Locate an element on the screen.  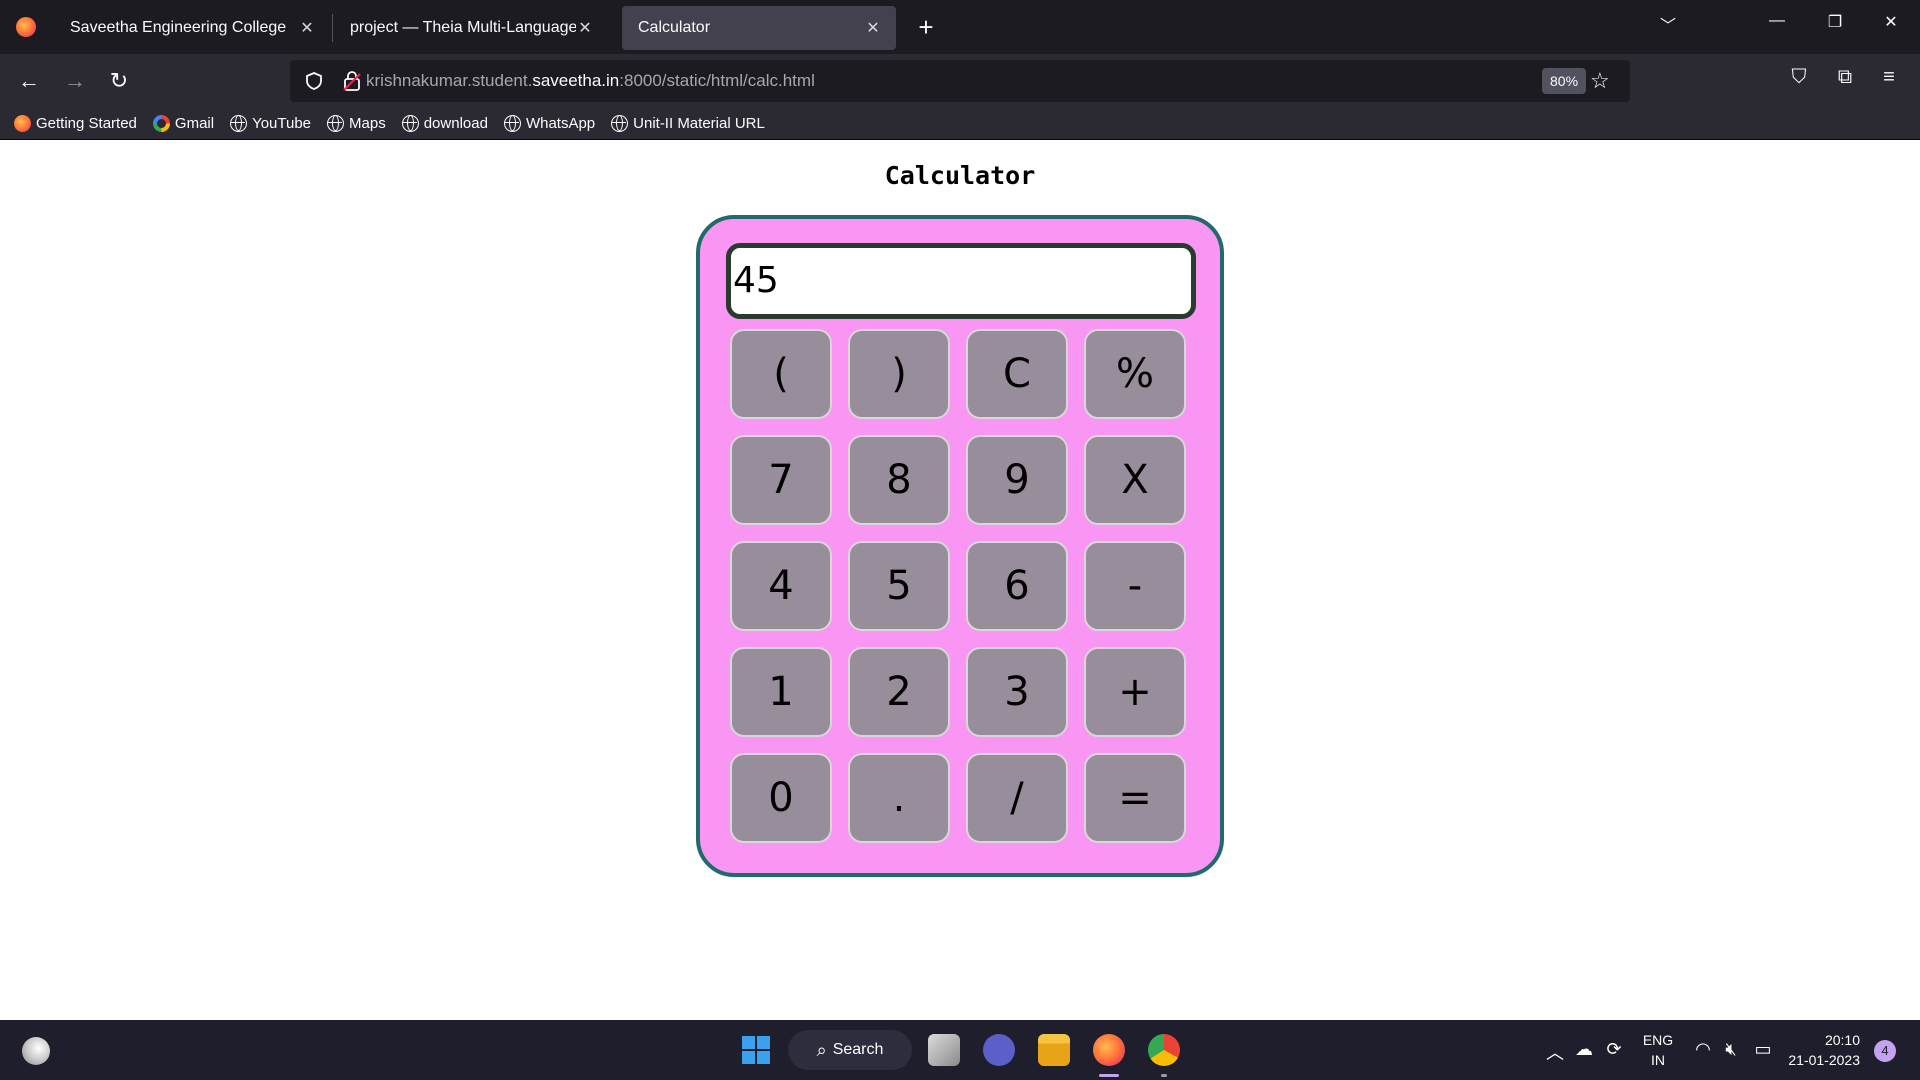
tab-theia: project — Theia Multi-Language Ex ✕ is located at coordinates (471, 28).